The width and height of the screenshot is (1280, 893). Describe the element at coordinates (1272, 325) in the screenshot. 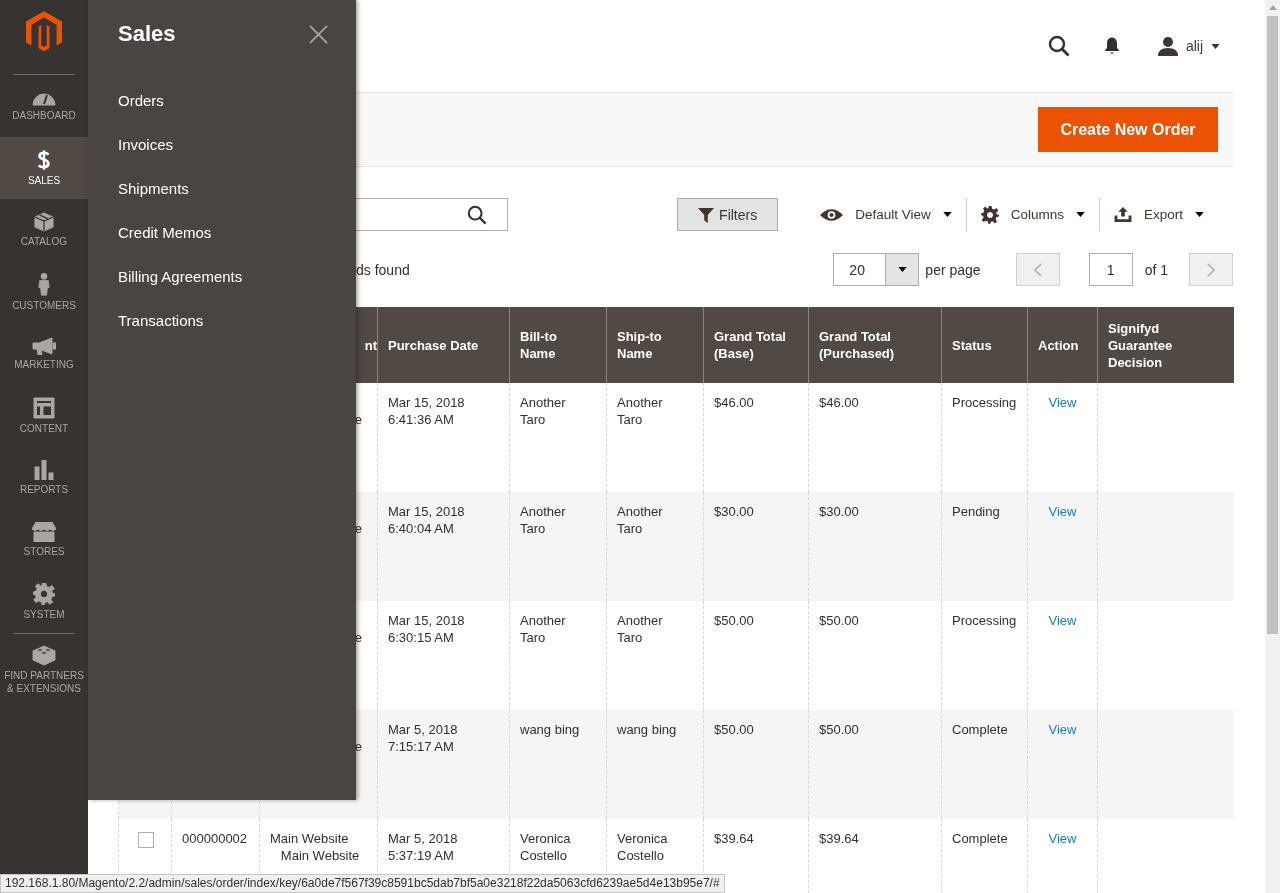

I see `scrollbar-thumb` at that location.